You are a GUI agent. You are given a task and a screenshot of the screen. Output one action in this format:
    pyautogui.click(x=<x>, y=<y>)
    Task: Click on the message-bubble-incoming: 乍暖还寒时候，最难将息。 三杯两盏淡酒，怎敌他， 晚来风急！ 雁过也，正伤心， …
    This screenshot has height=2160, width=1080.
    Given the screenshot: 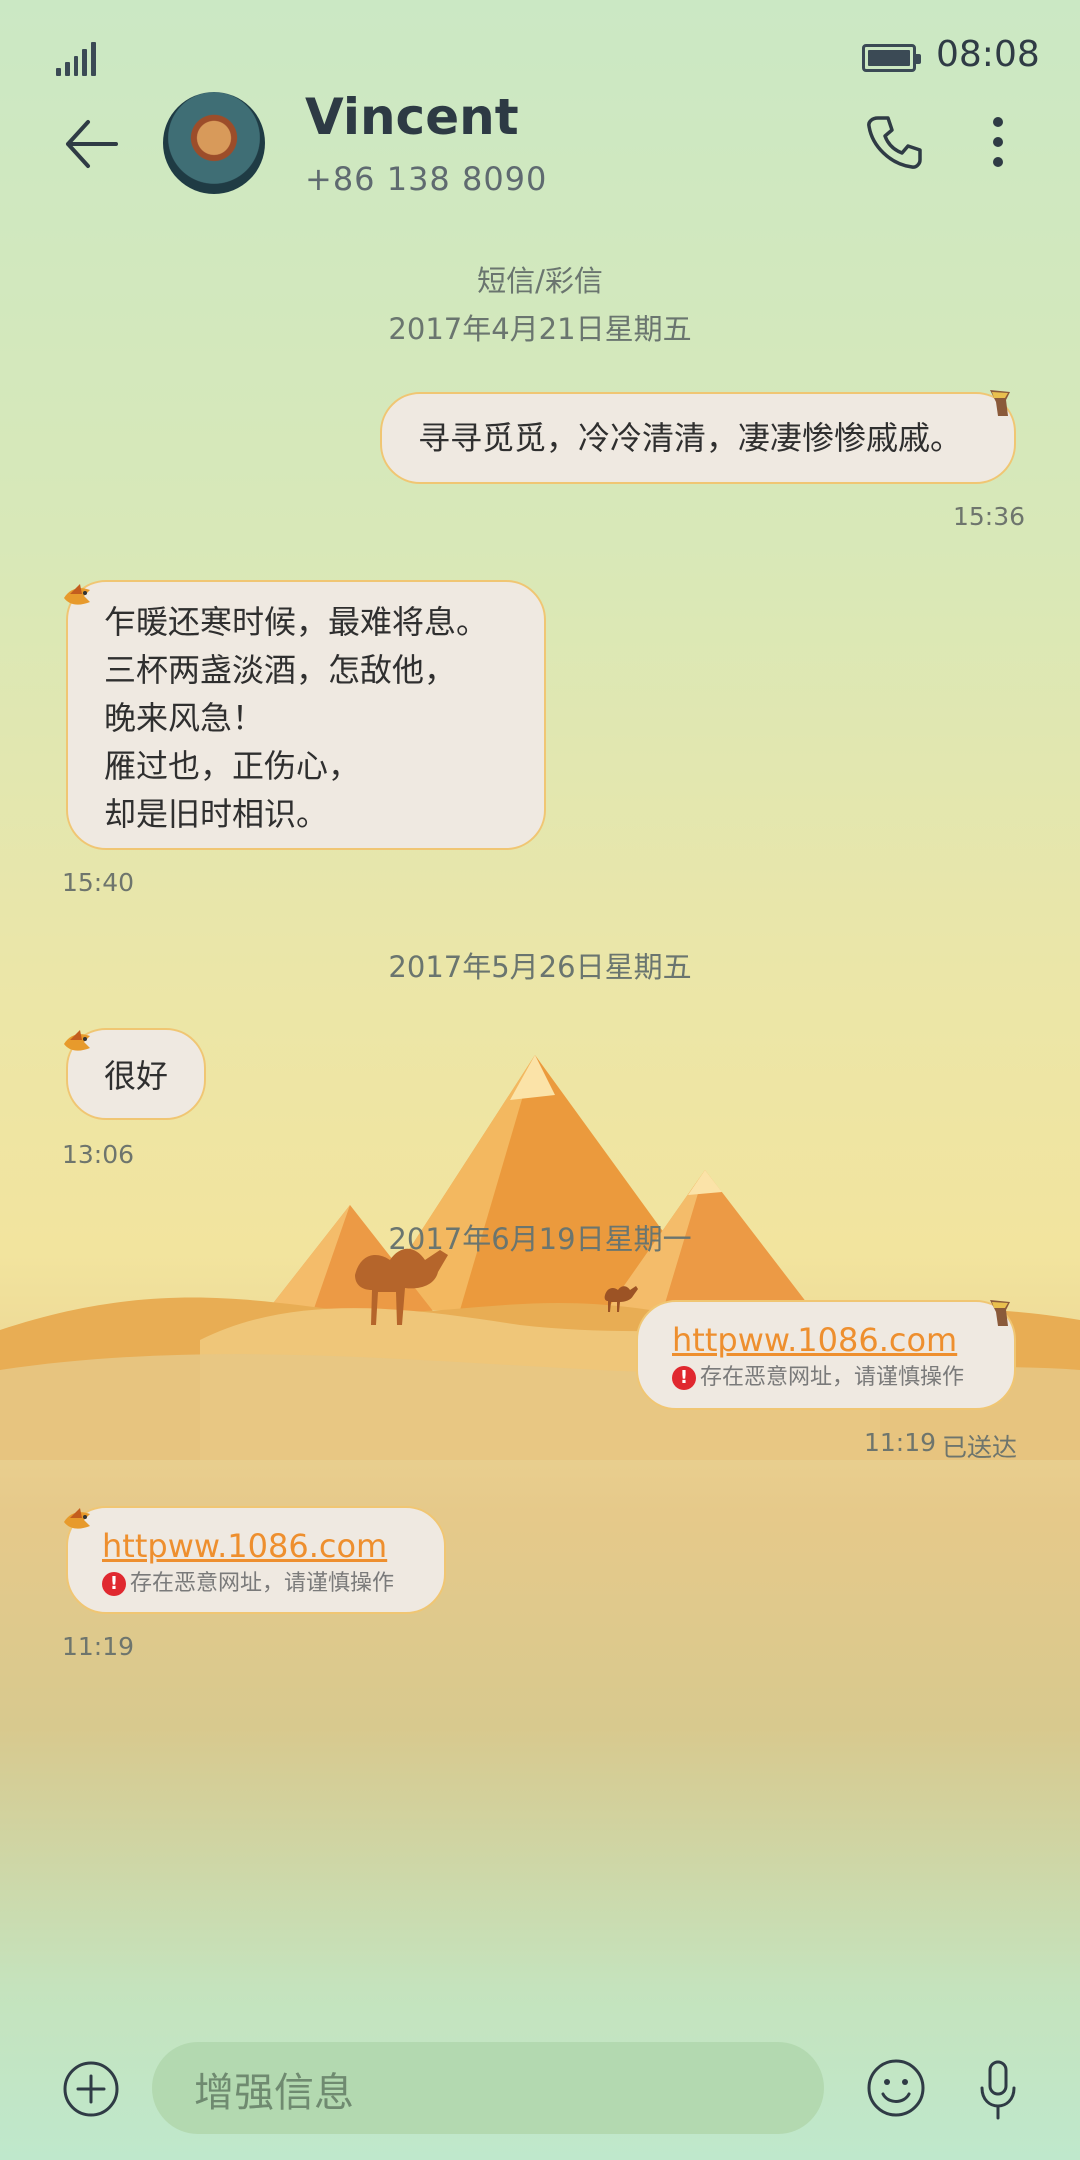 What is the action you would take?
    pyautogui.click(x=306, y=715)
    